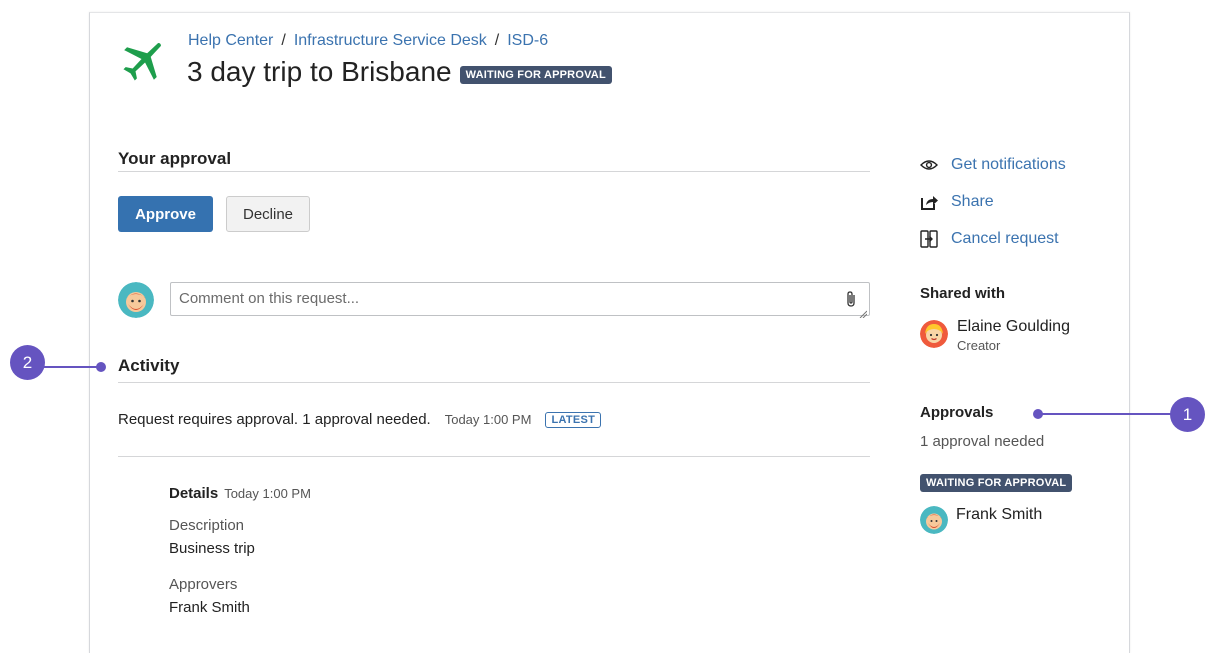 The height and width of the screenshot is (653, 1205). I want to click on person-role: Creator, so click(979, 345).